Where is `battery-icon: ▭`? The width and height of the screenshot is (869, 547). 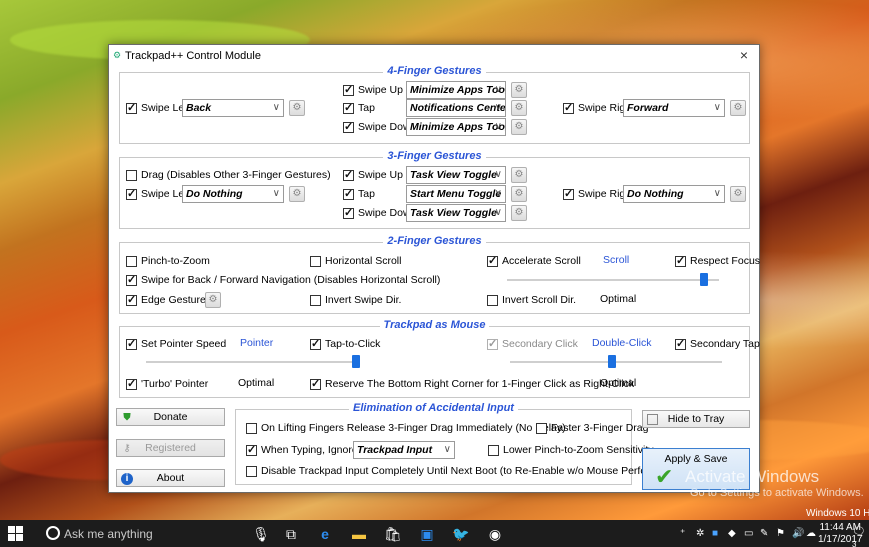
battery-icon: ▭ is located at coordinates (748, 533).